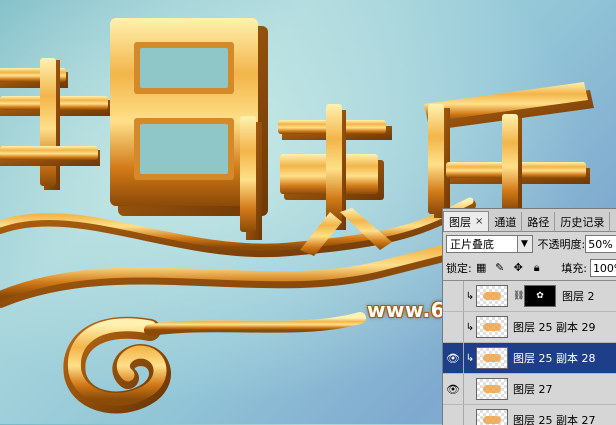  Describe the element at coordinates (518, 296) in the screenshot. I see `chain-link-icon: ⛓` at that location.